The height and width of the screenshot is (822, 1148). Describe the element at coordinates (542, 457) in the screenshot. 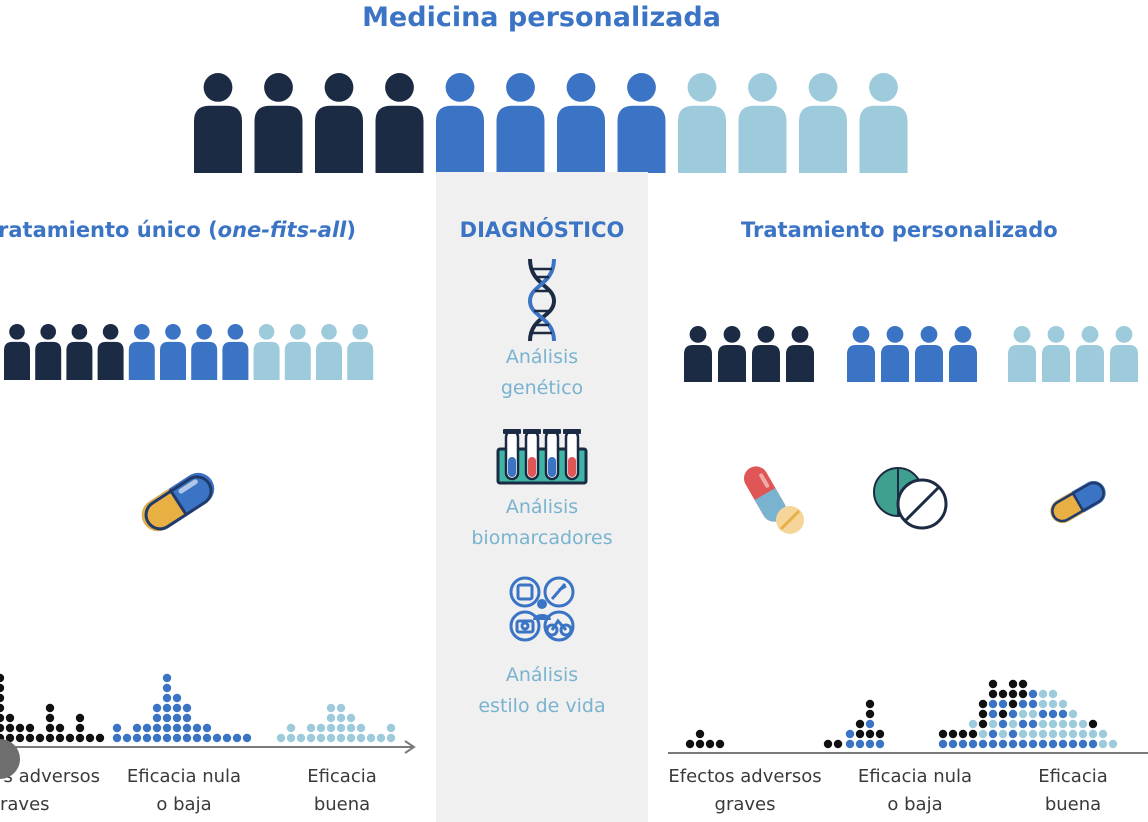

I see `test-tubes-icon` at that location.